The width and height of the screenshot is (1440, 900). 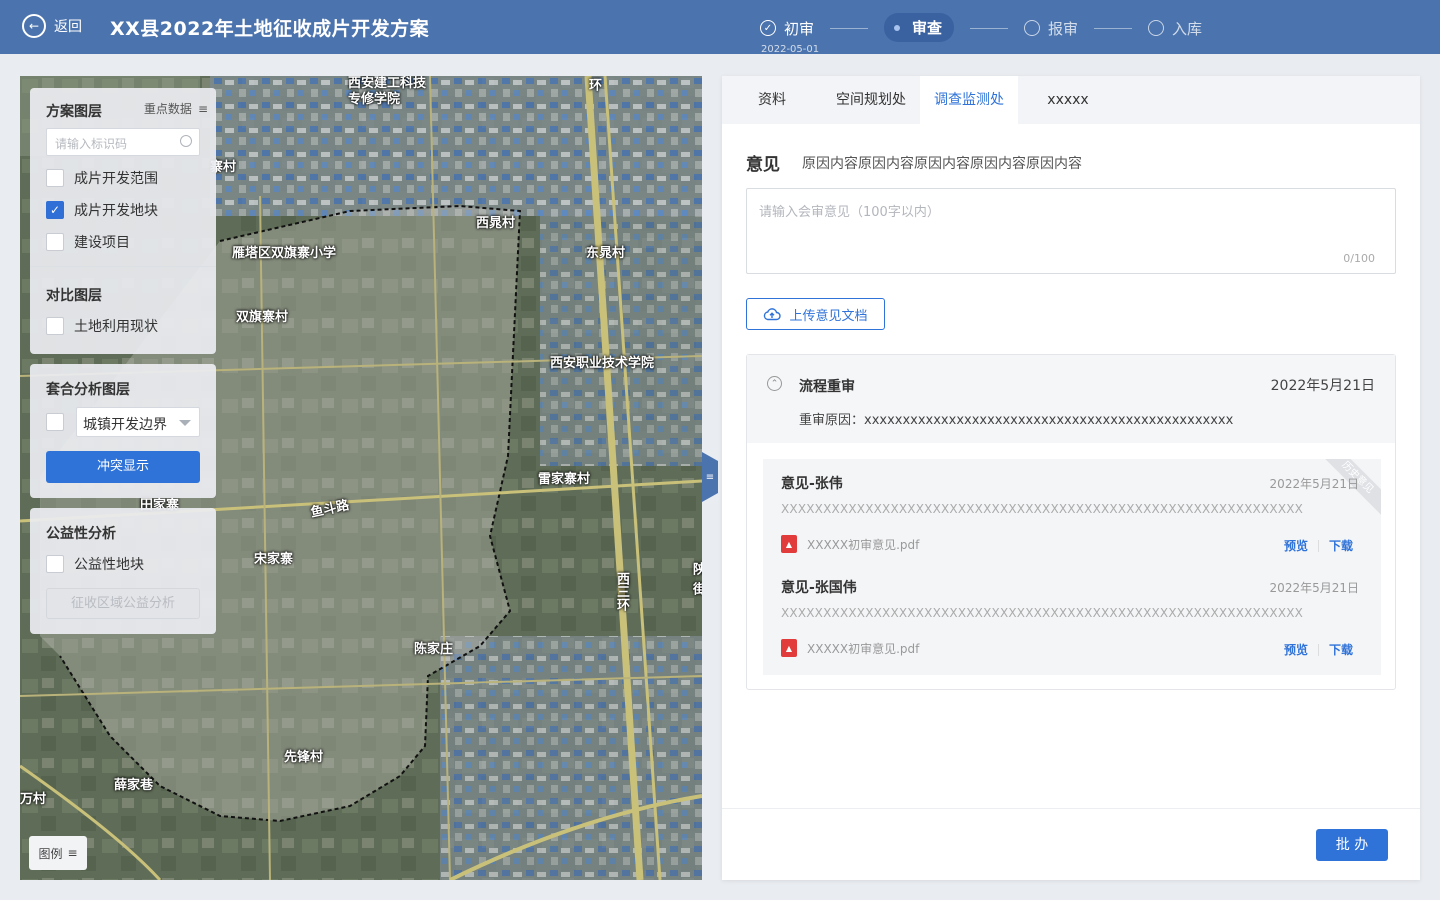 I want to click on tab-other: xxxxx, so click(x=1068, y=100).